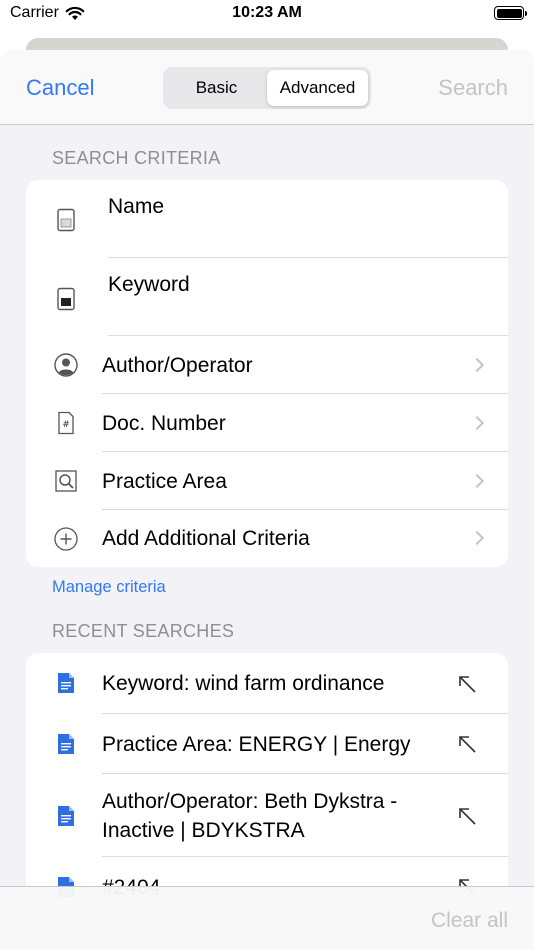 The height and width of the screenshot is (950, 534). Describe the element at coordinates (136, 206) in the screenshot. I see `name-field-label: Name` at that location.